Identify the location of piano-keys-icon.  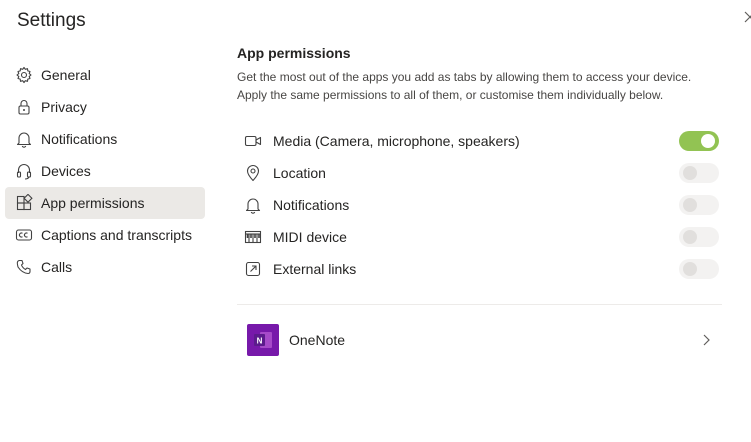
(253, 237).